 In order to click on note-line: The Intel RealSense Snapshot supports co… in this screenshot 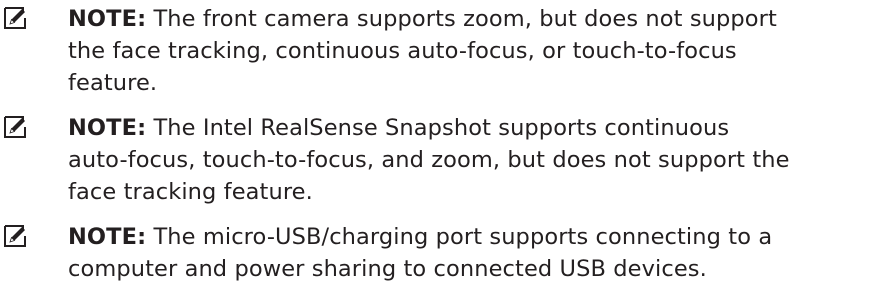, I will do `click(438, 128)`.